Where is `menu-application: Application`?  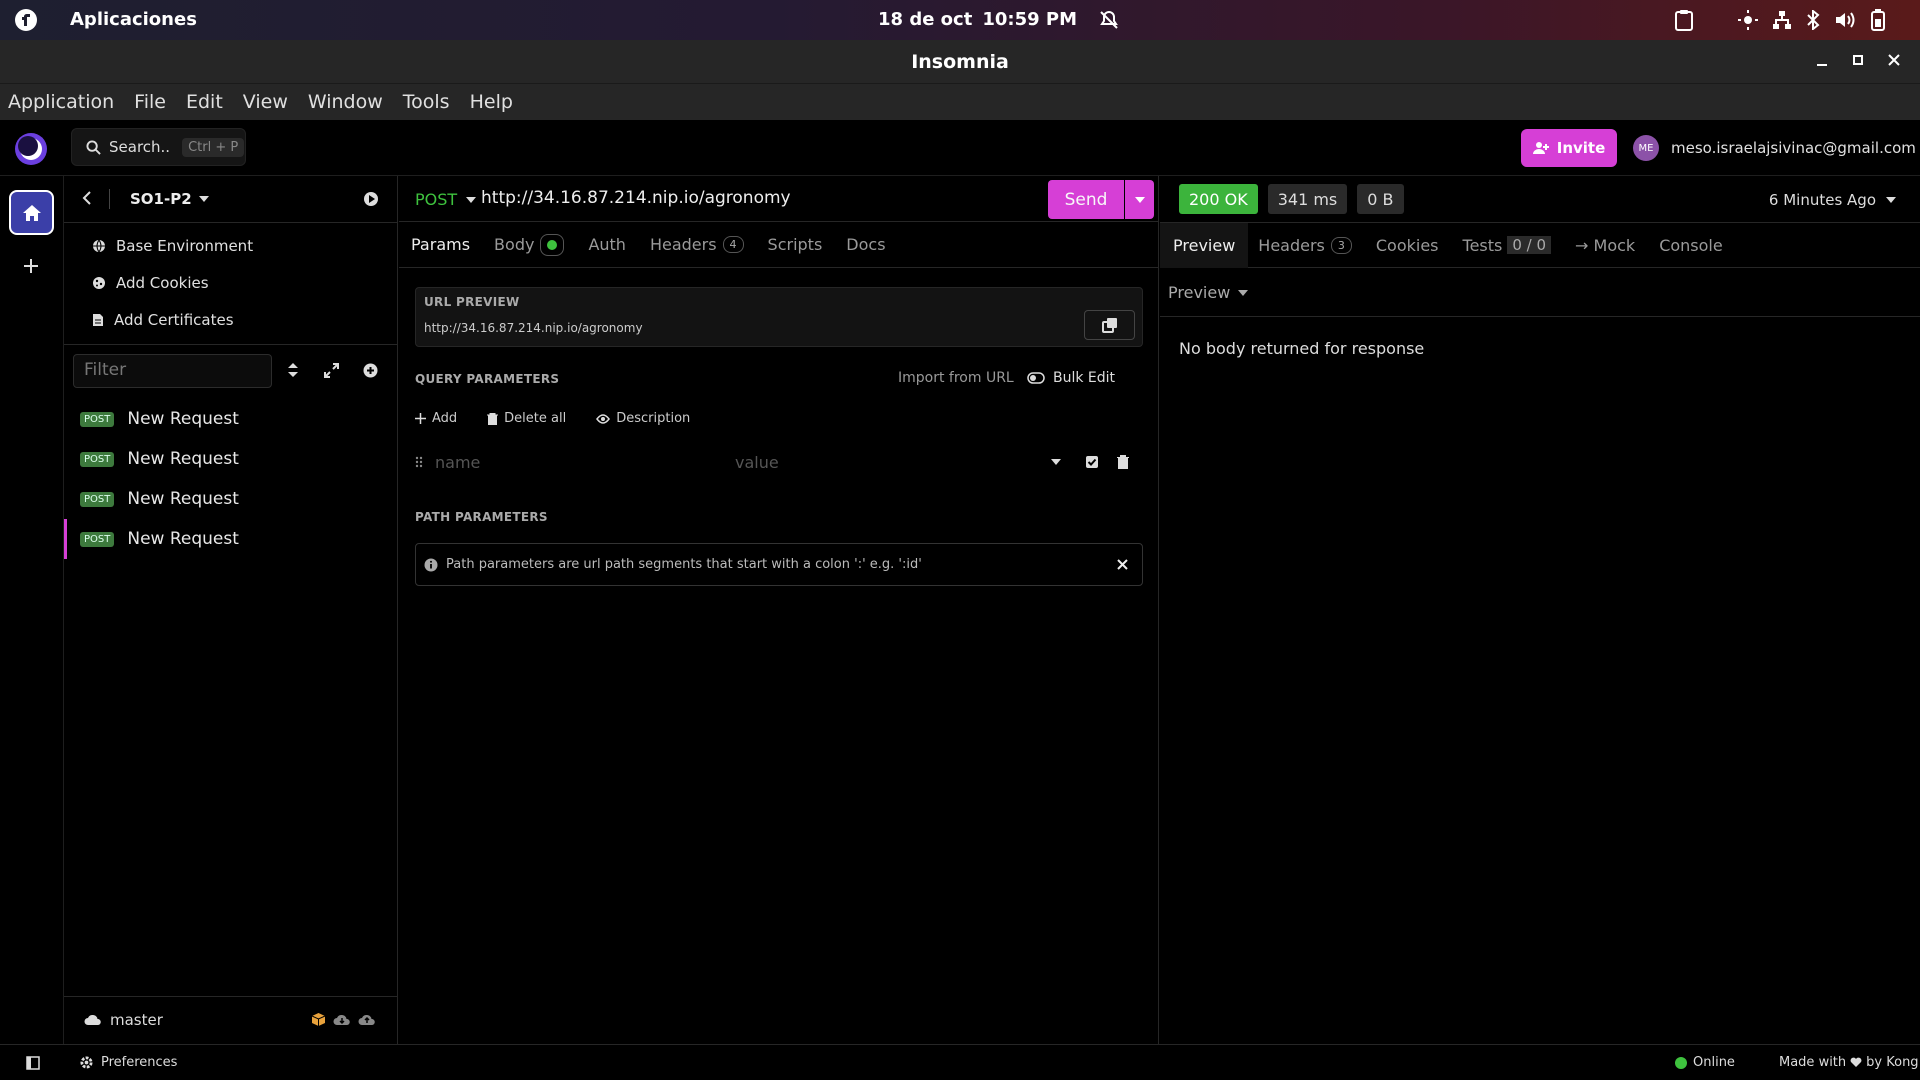
menu-application: Application is located at coordinates (61, 102).